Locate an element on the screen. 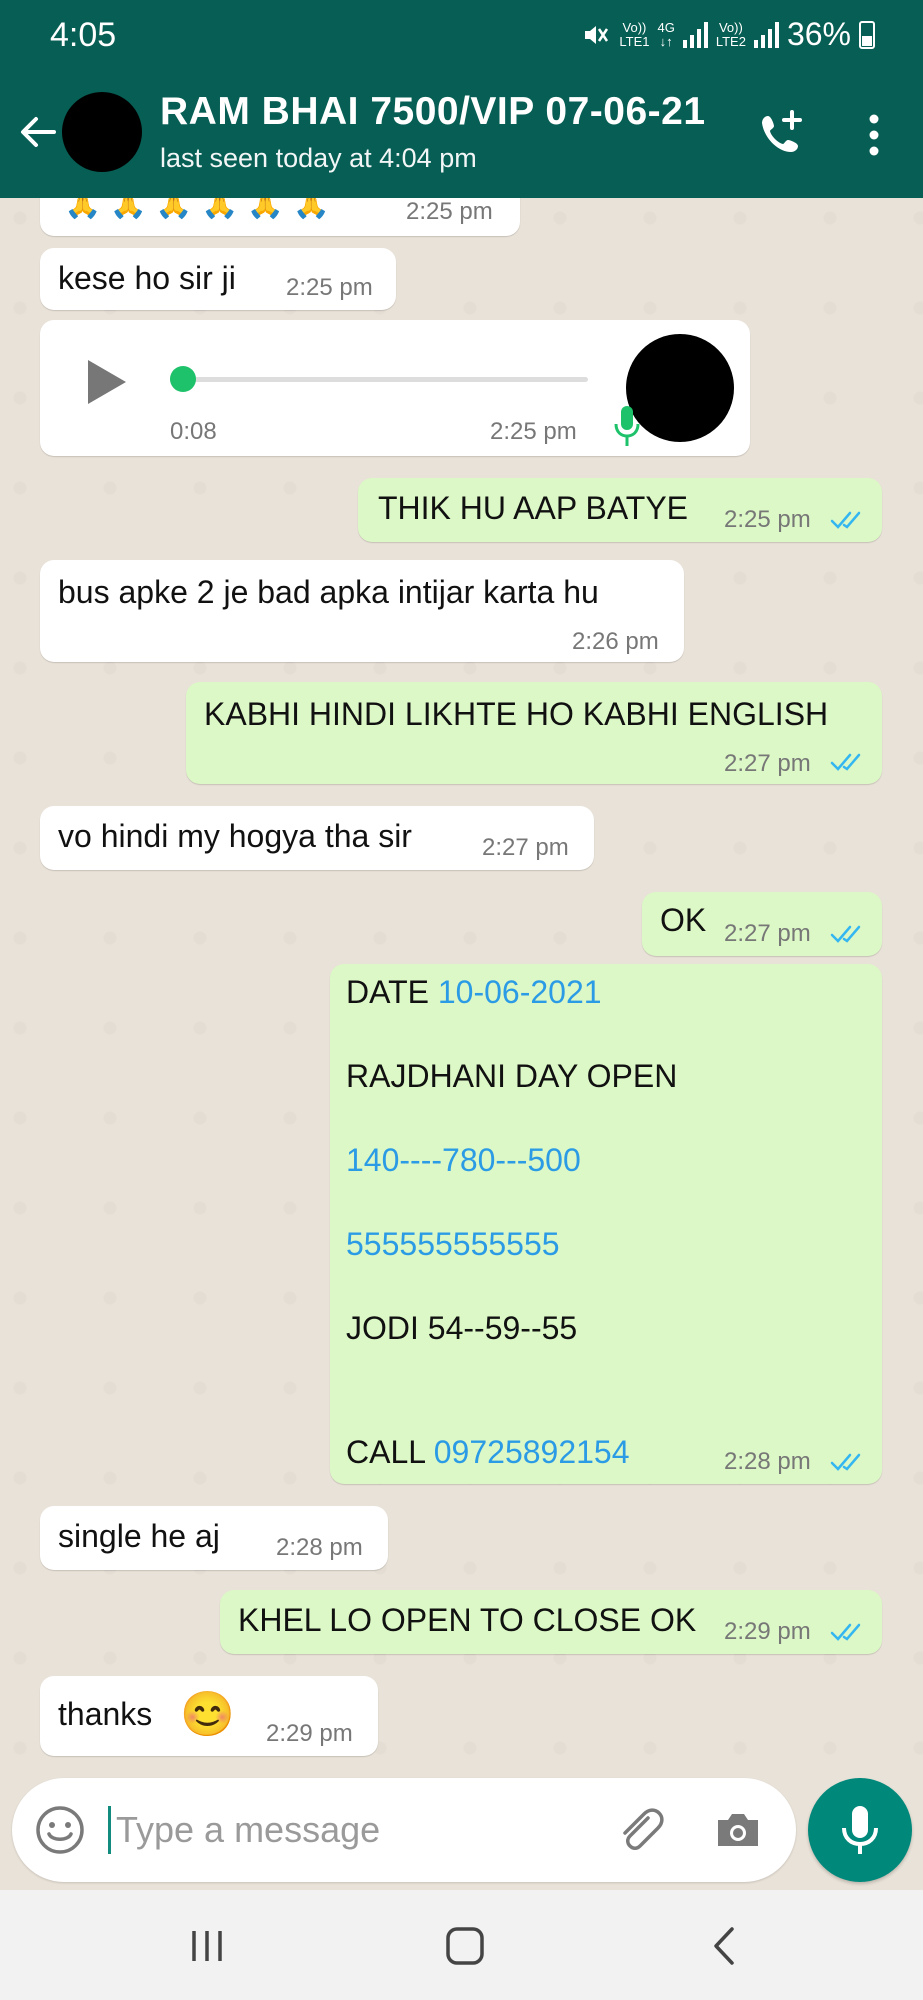  microphone-icon is located at coordinates (860, 1830).